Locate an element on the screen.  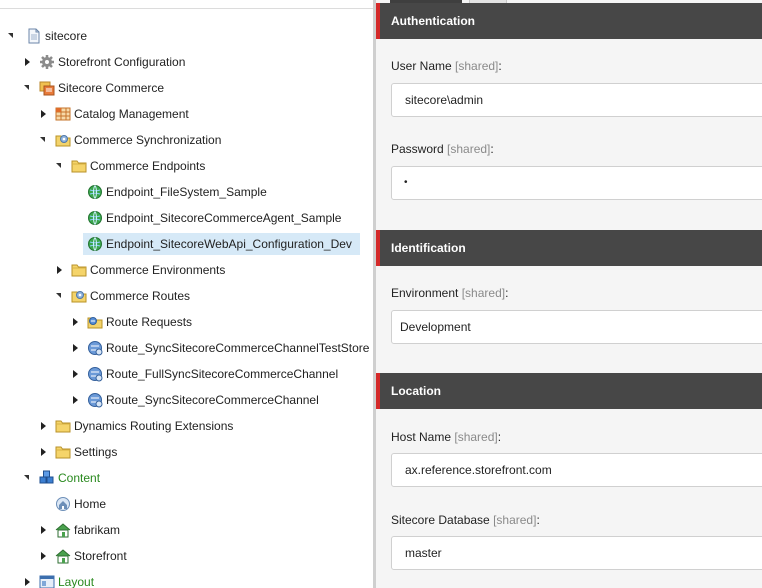
field-label-environment: Environment [shared]: is located at coordinates (449, 293).